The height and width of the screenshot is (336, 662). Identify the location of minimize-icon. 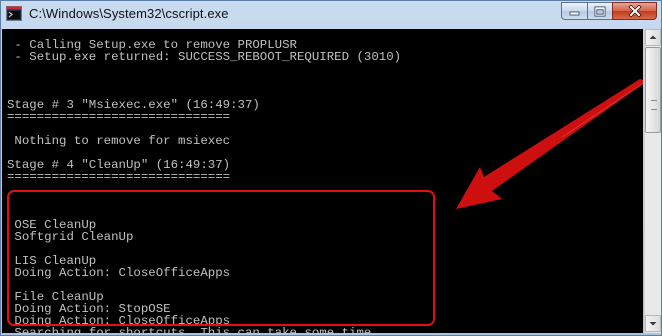
(574, 13).